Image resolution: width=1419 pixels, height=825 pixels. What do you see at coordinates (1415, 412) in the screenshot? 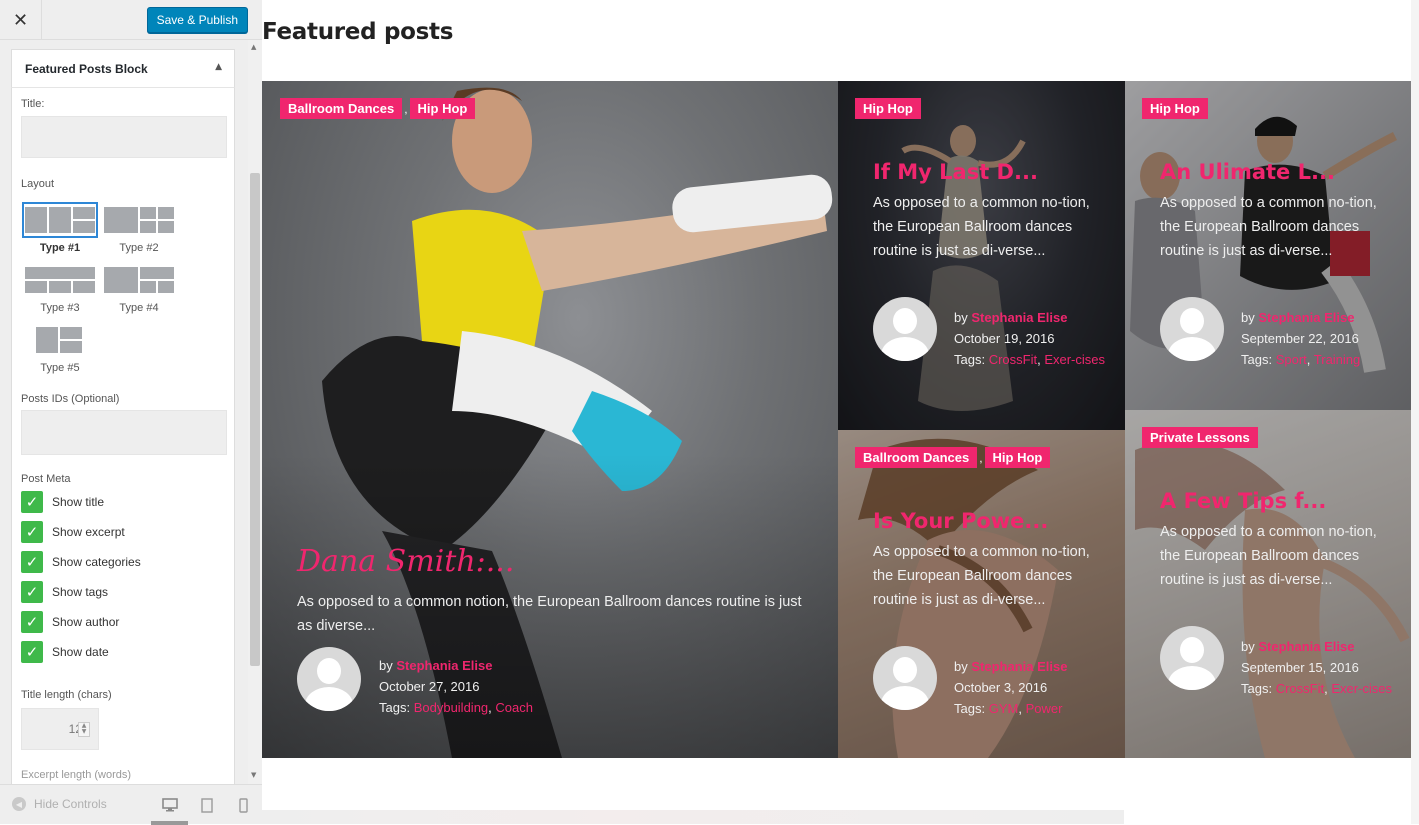
I see `preview-scrollbar` at bounding box center [1415, 412].